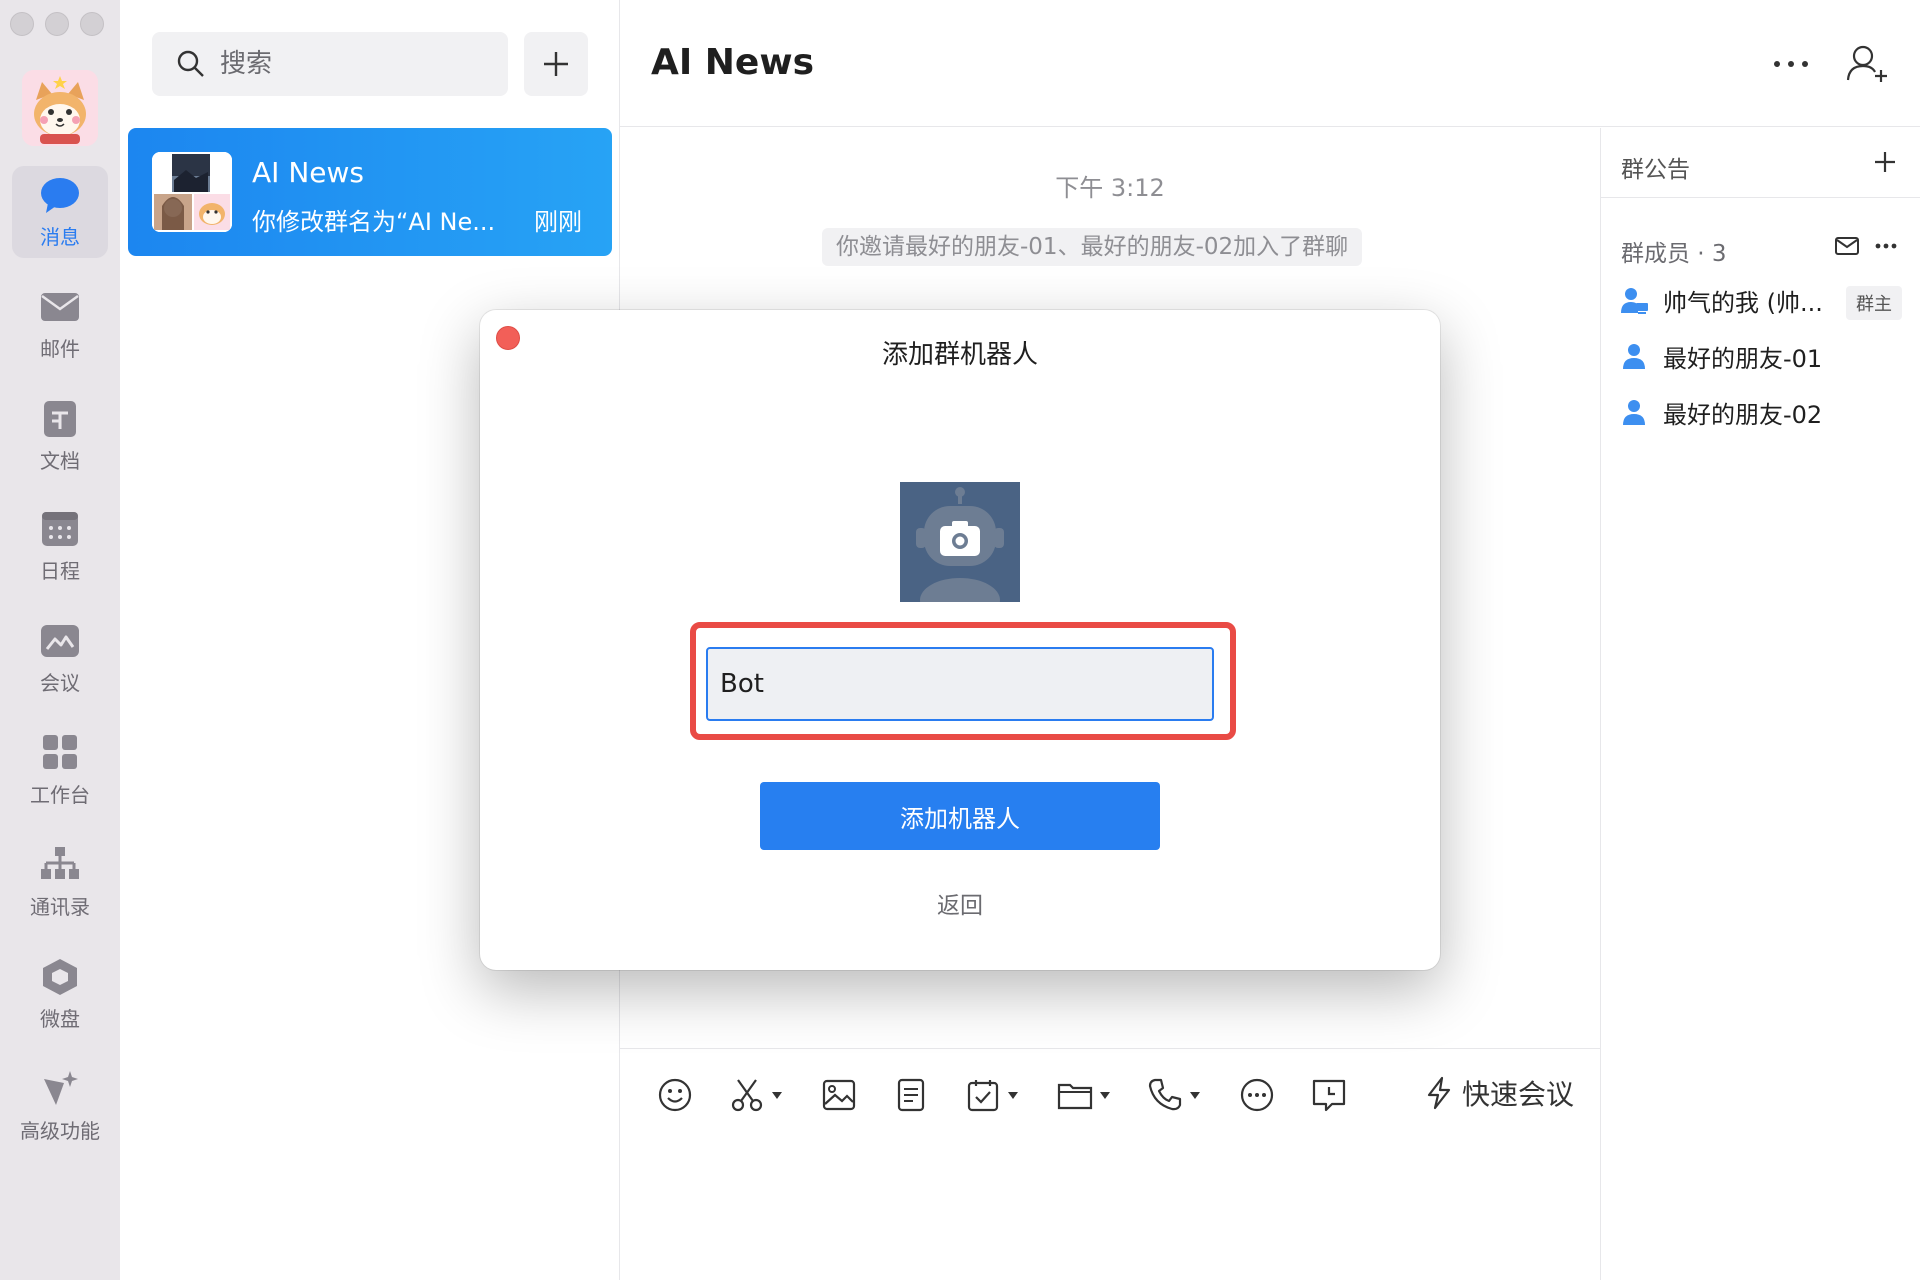 This screenshot has width=1920, height=1280. Describe the element at coordinates (60, 1018) in the screenshot. I see `nav-label: 微盘` at that location.